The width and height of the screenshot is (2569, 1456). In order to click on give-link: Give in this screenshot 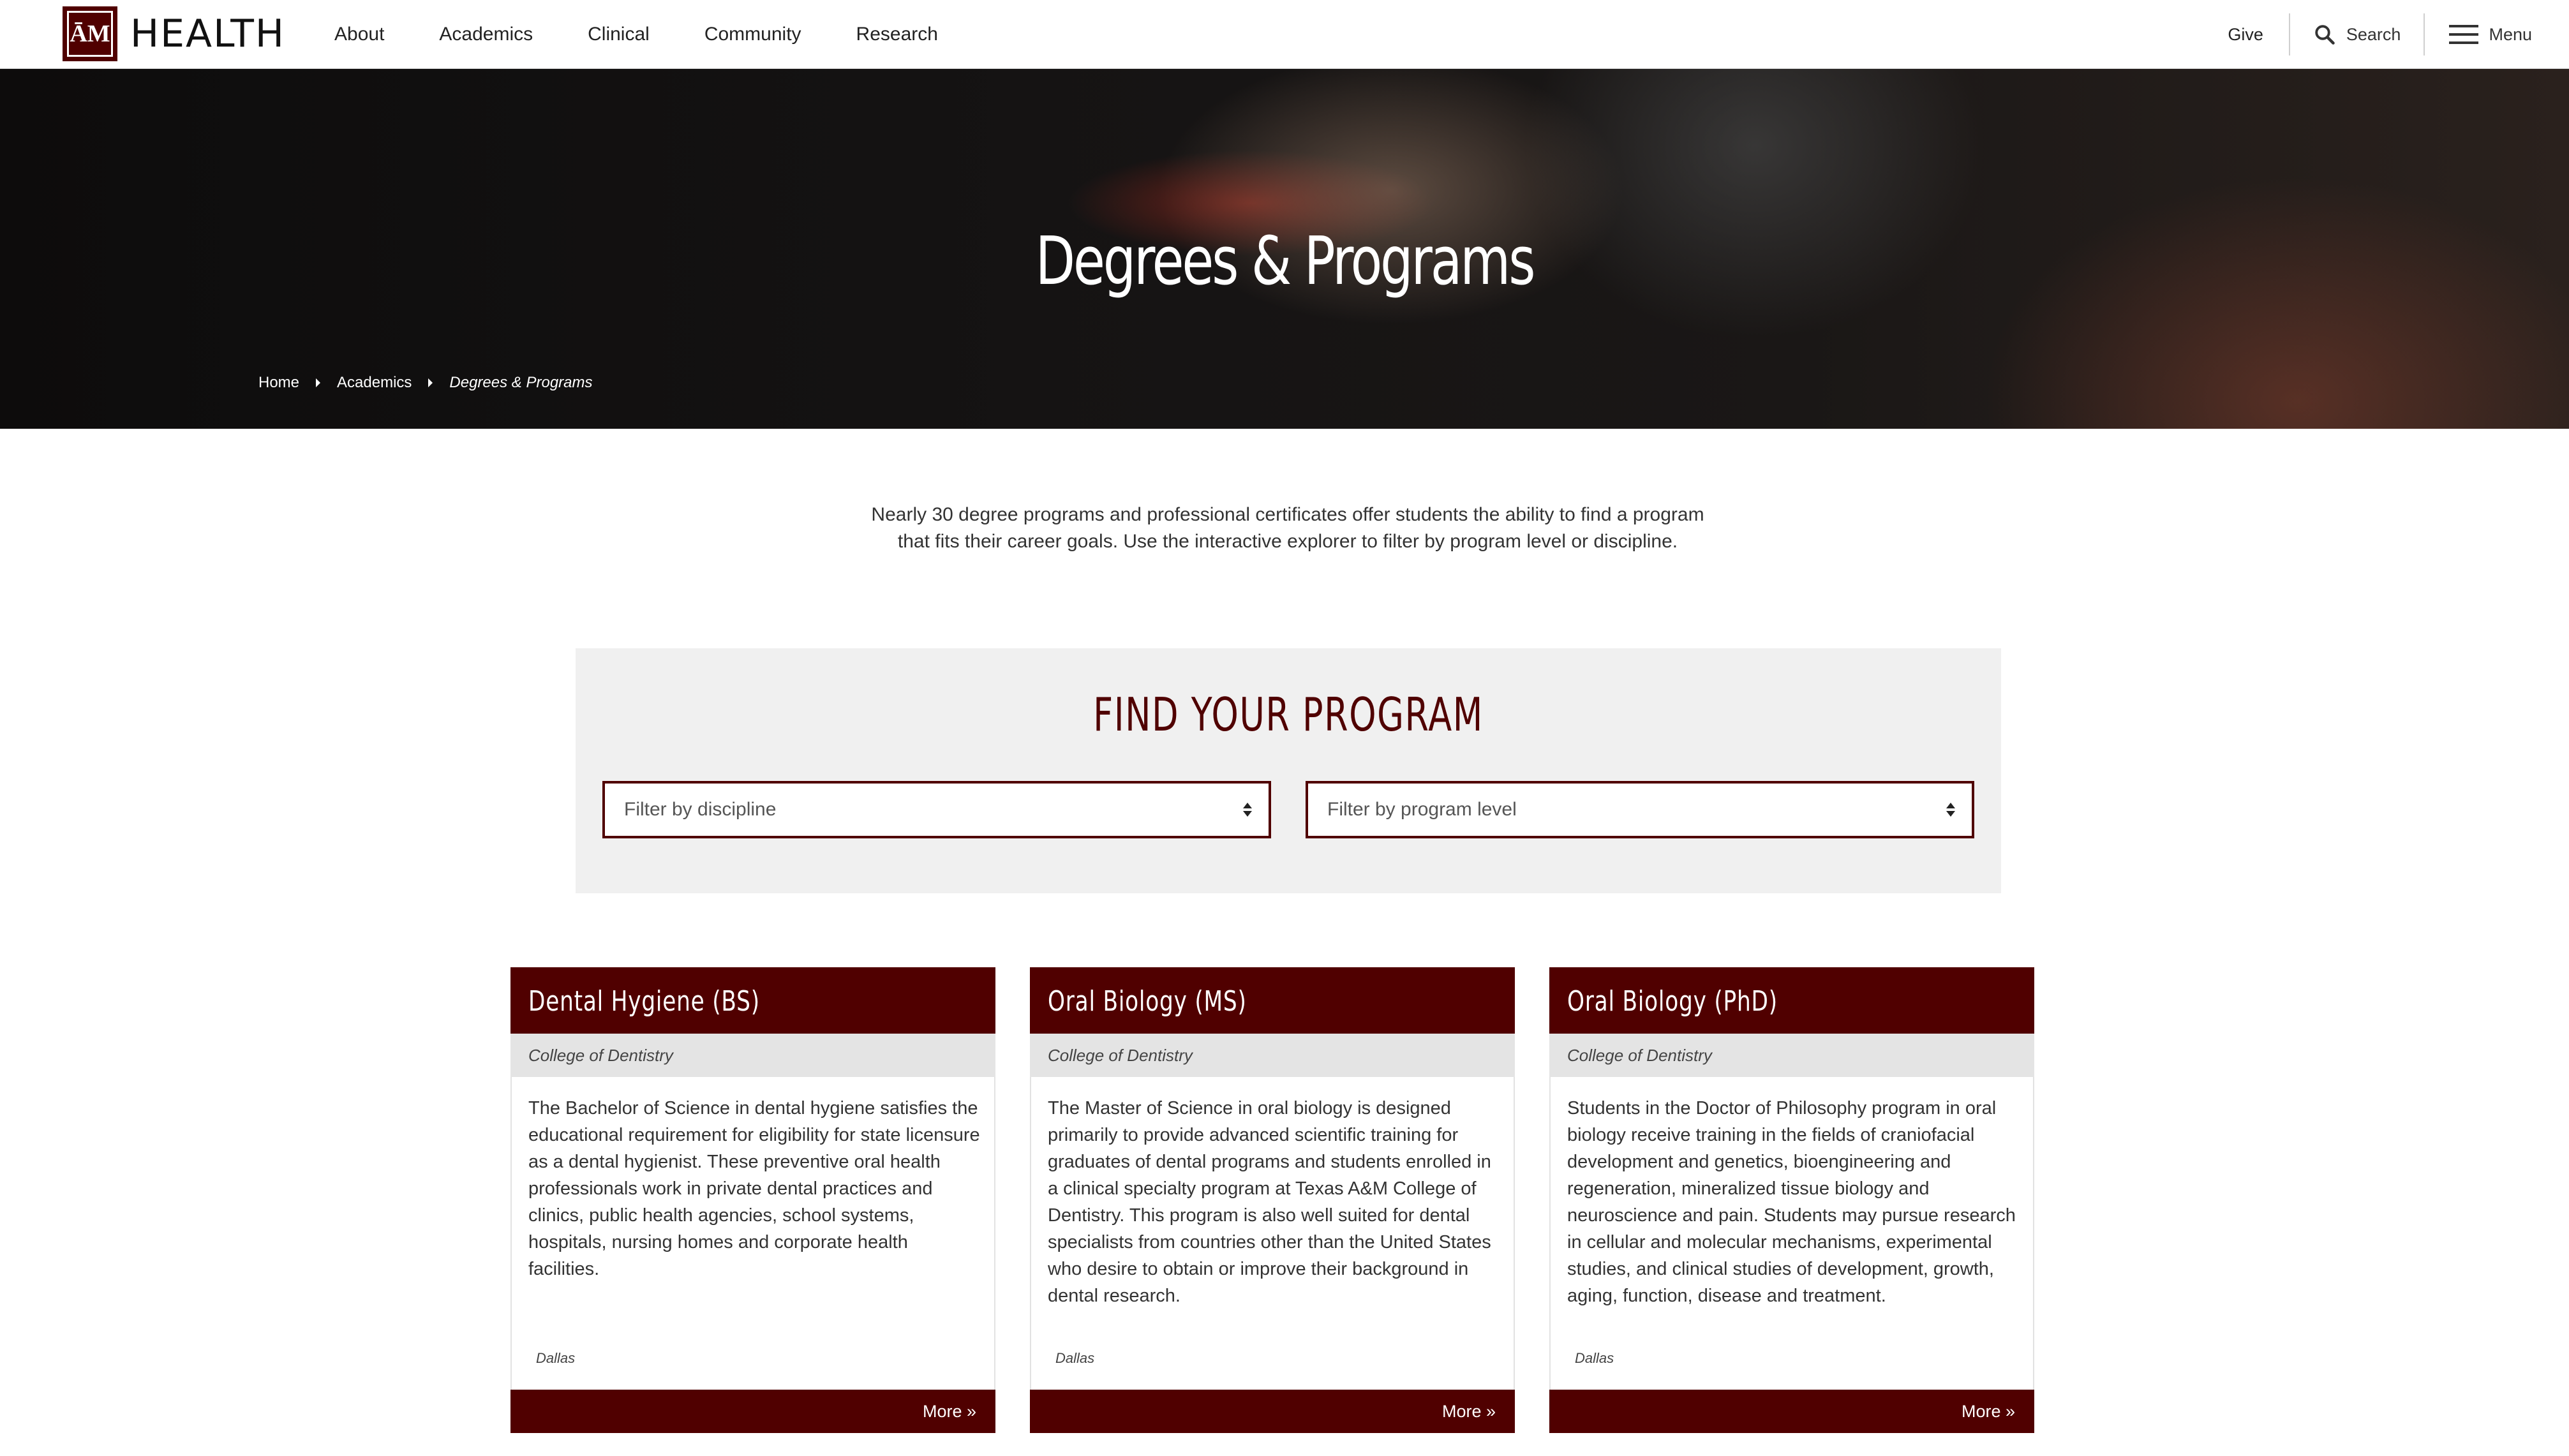, I will do `click(2258, 35)`.